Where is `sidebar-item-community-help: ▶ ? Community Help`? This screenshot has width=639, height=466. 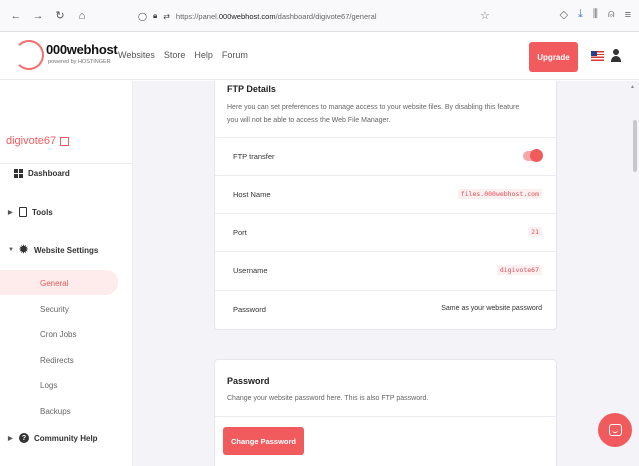
sidebar-item-community-help: ▶ ? Community Help is located at coordinates (53, 438).